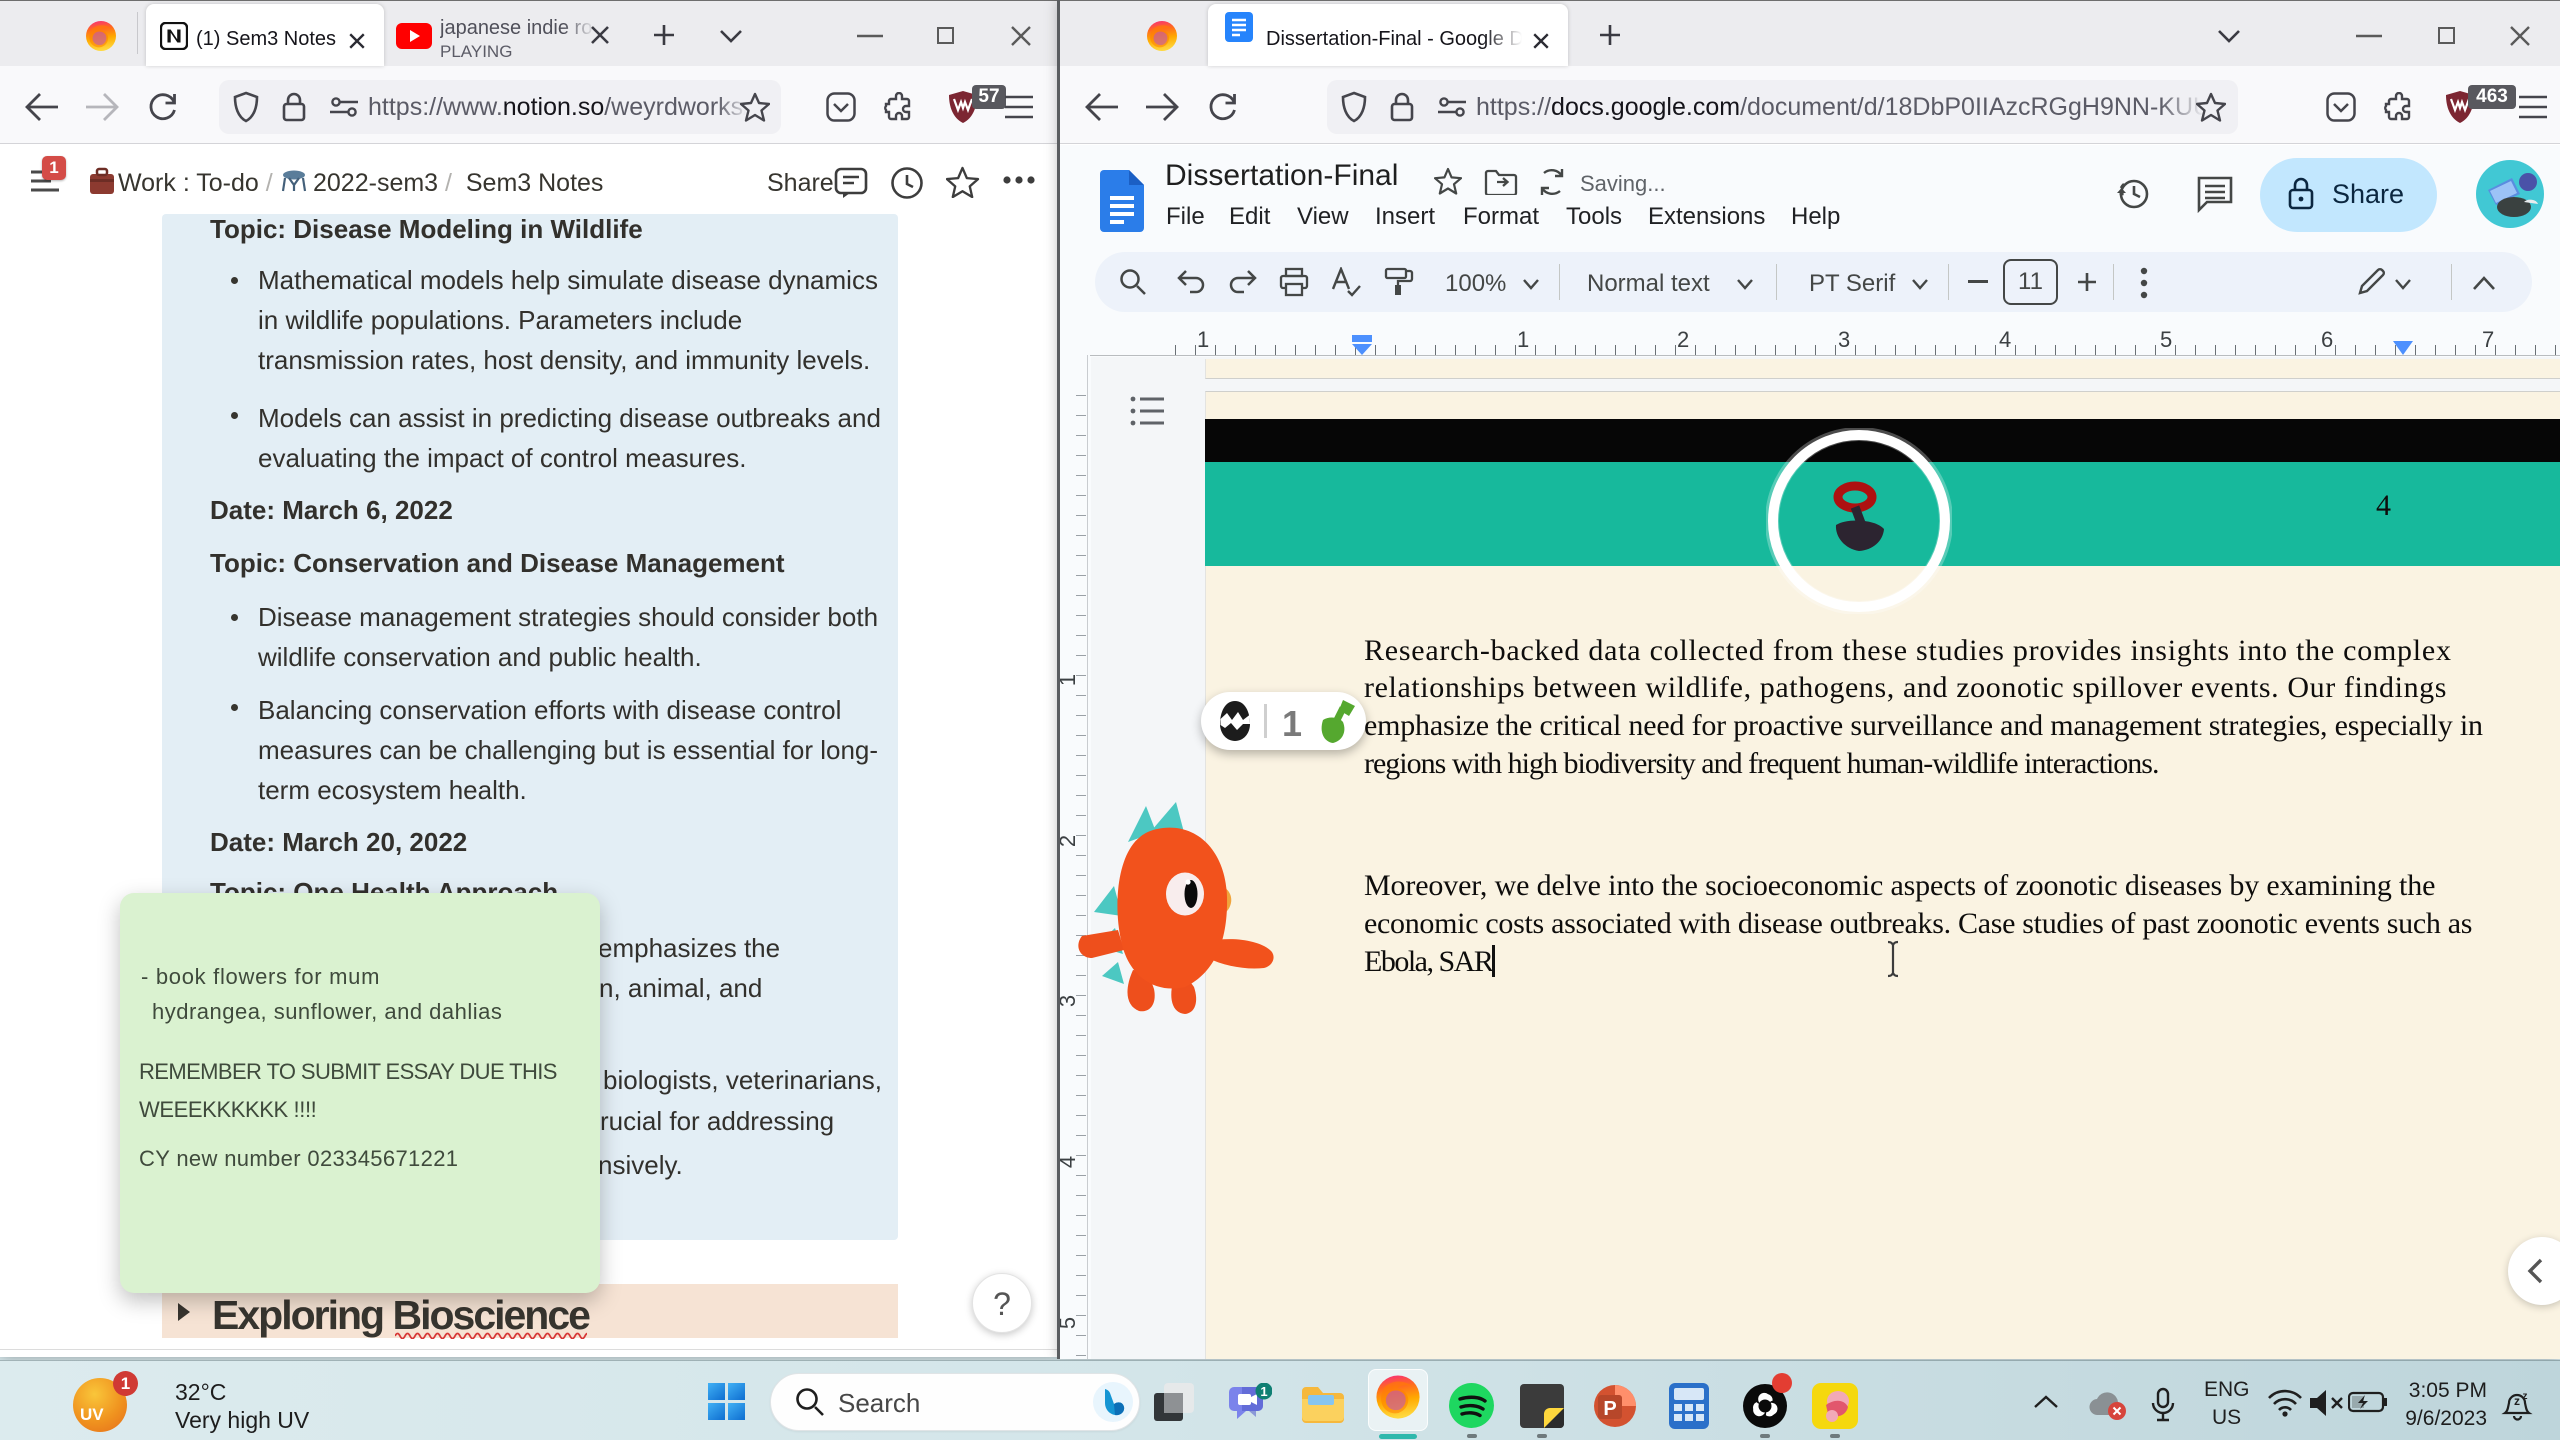 Image resolution: width=2560 pixels, height=1440 pixels. Describe the element at coordinates (1263, 1391) in the screenshot. I see `svg-text: 1` at that location.